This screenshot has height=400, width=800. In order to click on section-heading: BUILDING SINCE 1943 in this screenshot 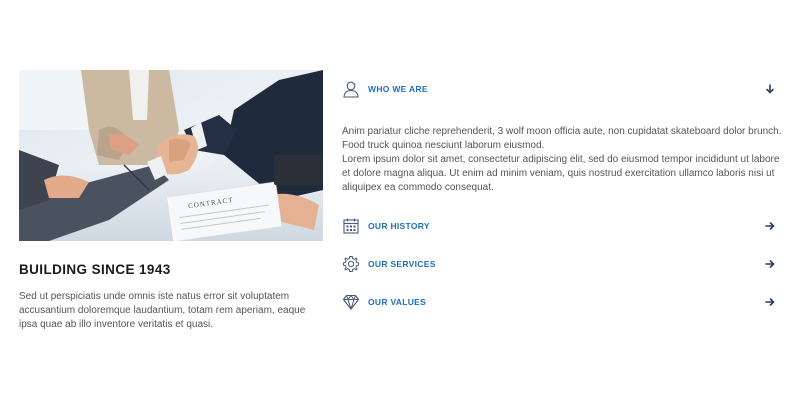, I will do `click(95, 269)`.